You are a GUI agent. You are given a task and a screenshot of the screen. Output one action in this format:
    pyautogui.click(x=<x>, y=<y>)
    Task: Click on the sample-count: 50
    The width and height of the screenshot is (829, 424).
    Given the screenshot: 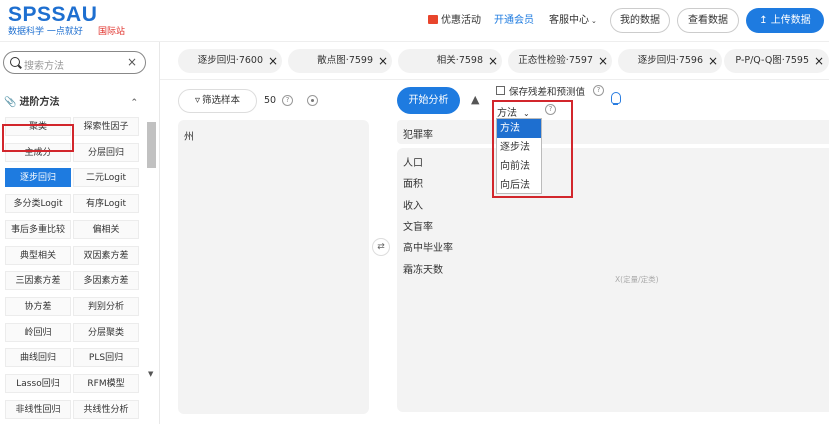 What is the action you would take?
    pyautogui.click(x=270, y=100)
    